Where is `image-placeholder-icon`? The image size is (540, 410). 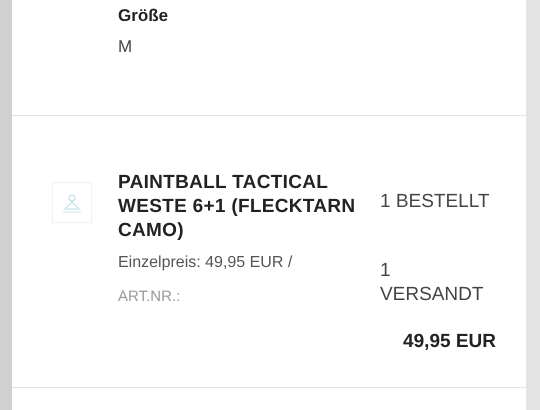 image-placeholder-icon is located at coordinates (72, 202).